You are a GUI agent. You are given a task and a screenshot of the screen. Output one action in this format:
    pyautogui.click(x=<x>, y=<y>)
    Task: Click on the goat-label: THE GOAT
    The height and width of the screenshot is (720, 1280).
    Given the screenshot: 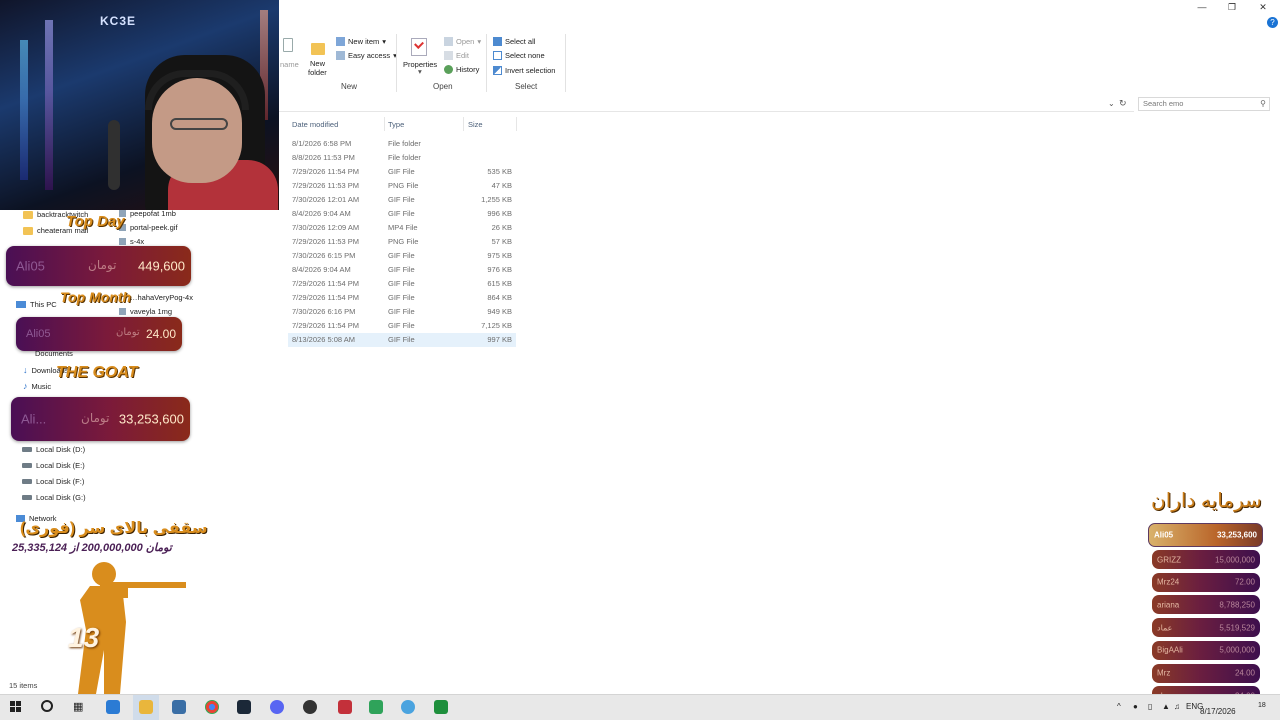 What is the action you would take?
    pyautogui.click(x=97, y=372)
    